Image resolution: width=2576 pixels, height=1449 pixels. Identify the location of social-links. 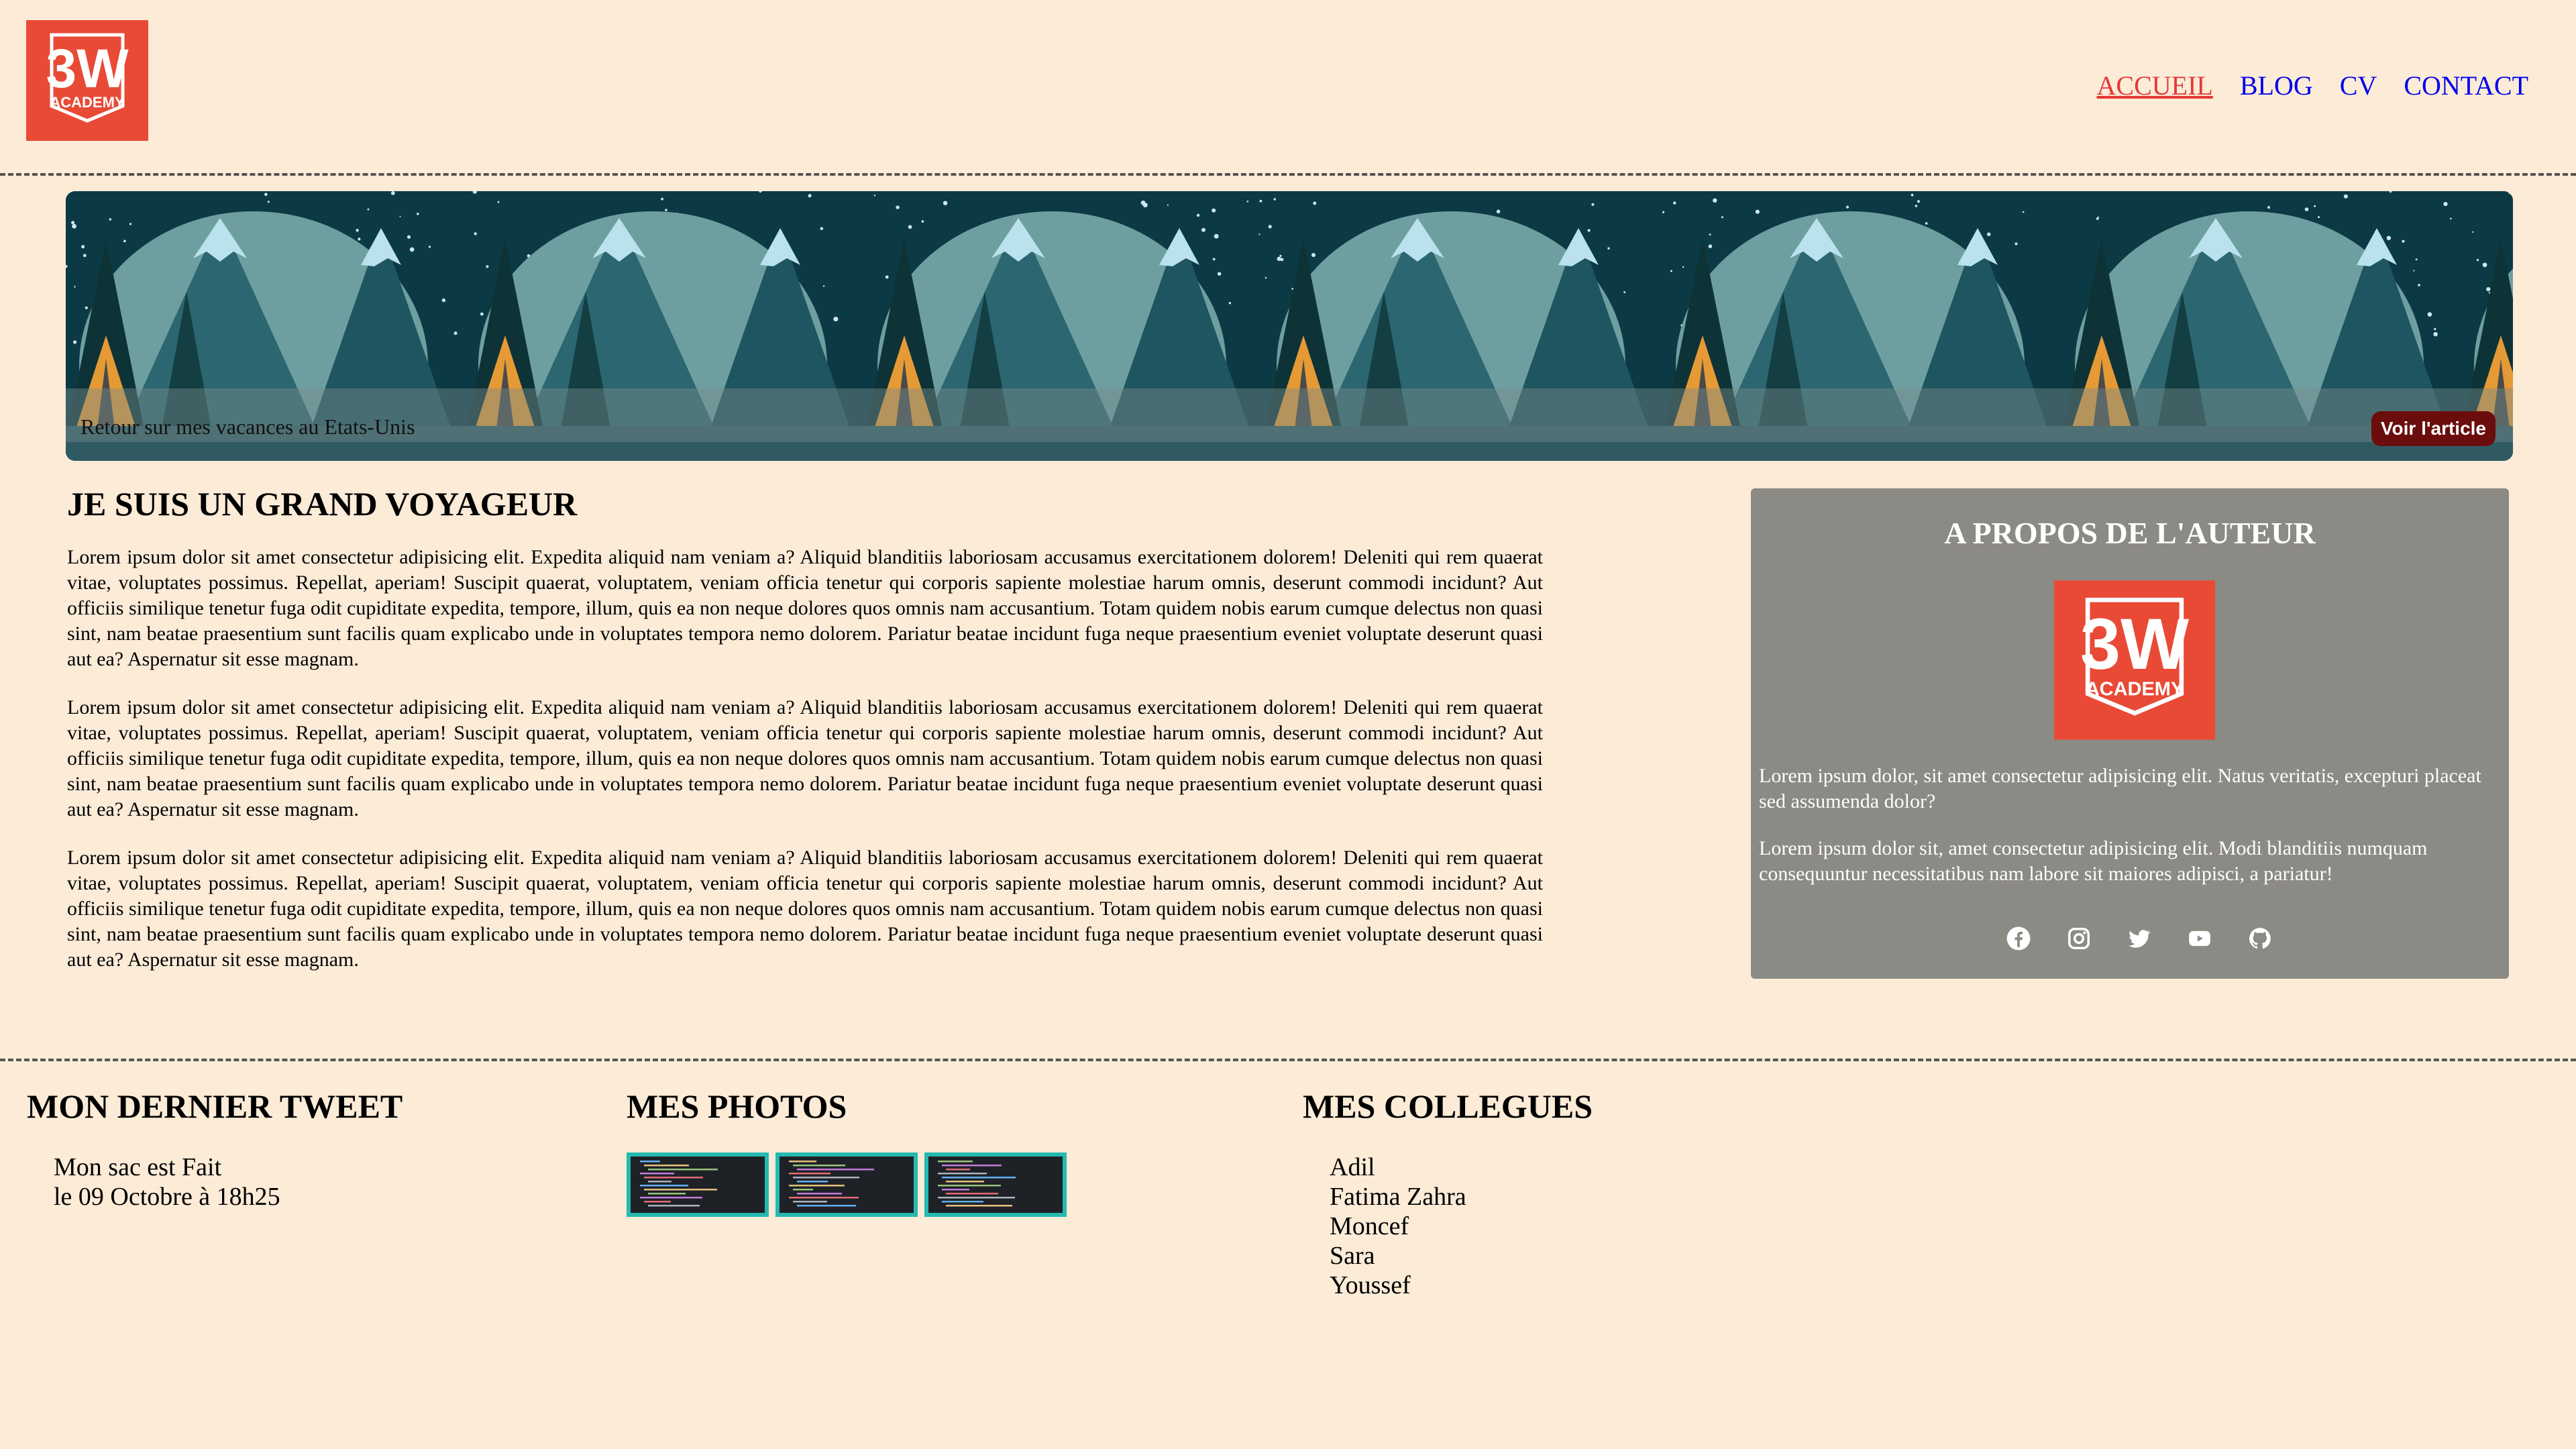
(2139, 938).